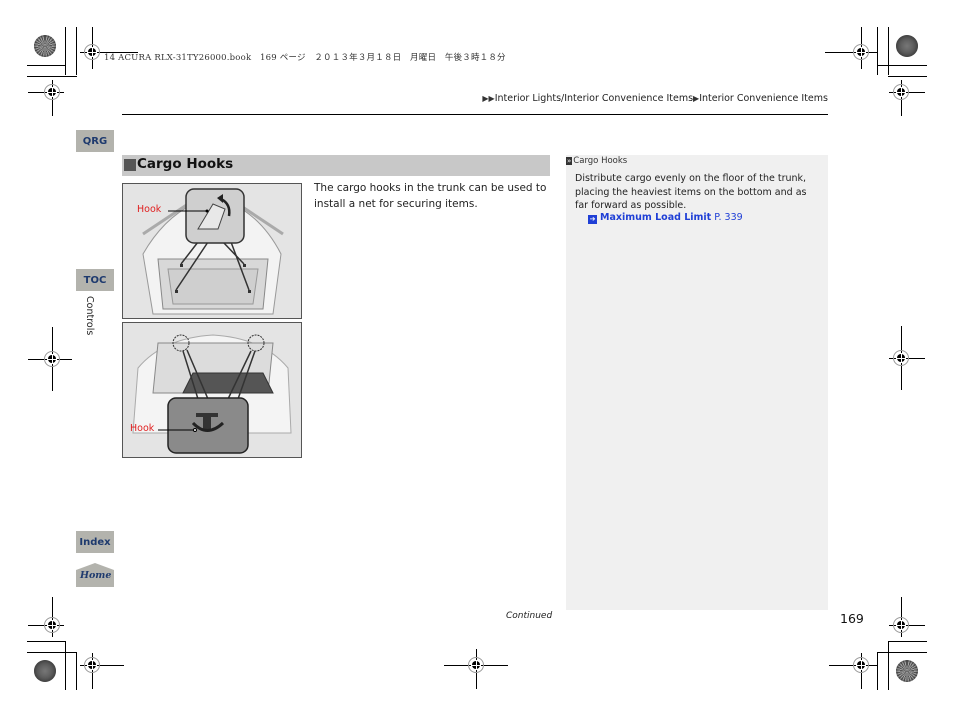  I want to click on trunk-illustration, so click(212, 390).